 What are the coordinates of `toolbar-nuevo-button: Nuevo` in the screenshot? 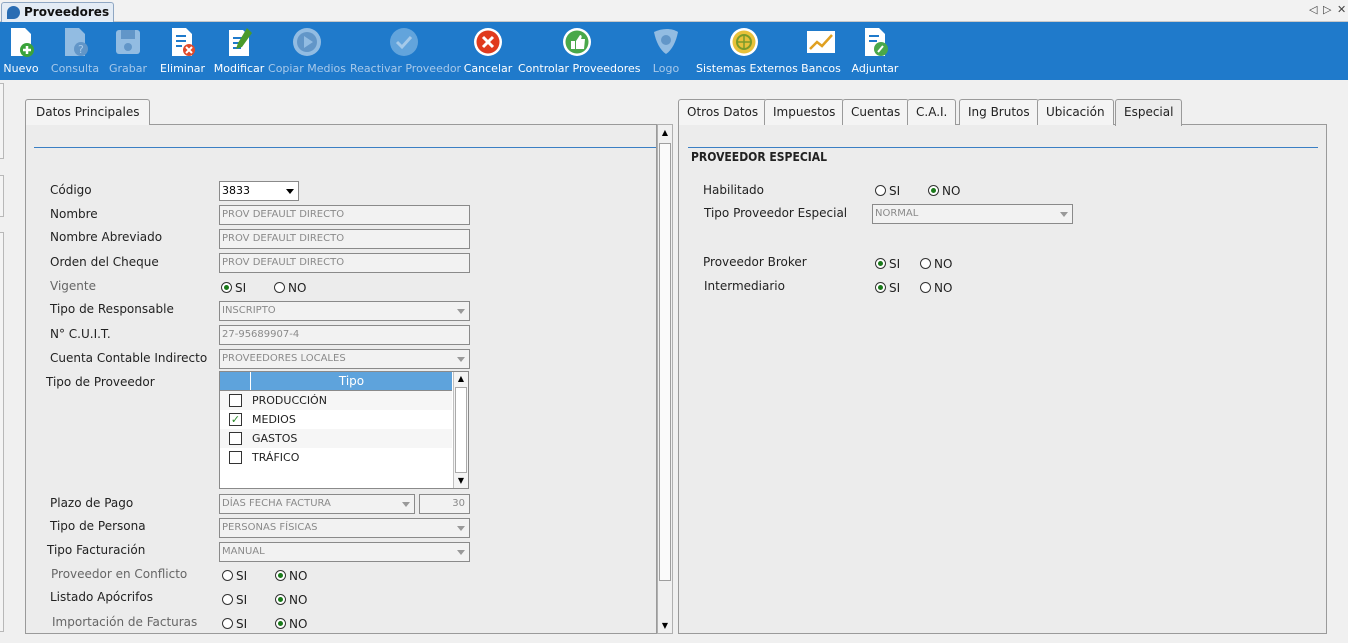 It's located at (21, 51).